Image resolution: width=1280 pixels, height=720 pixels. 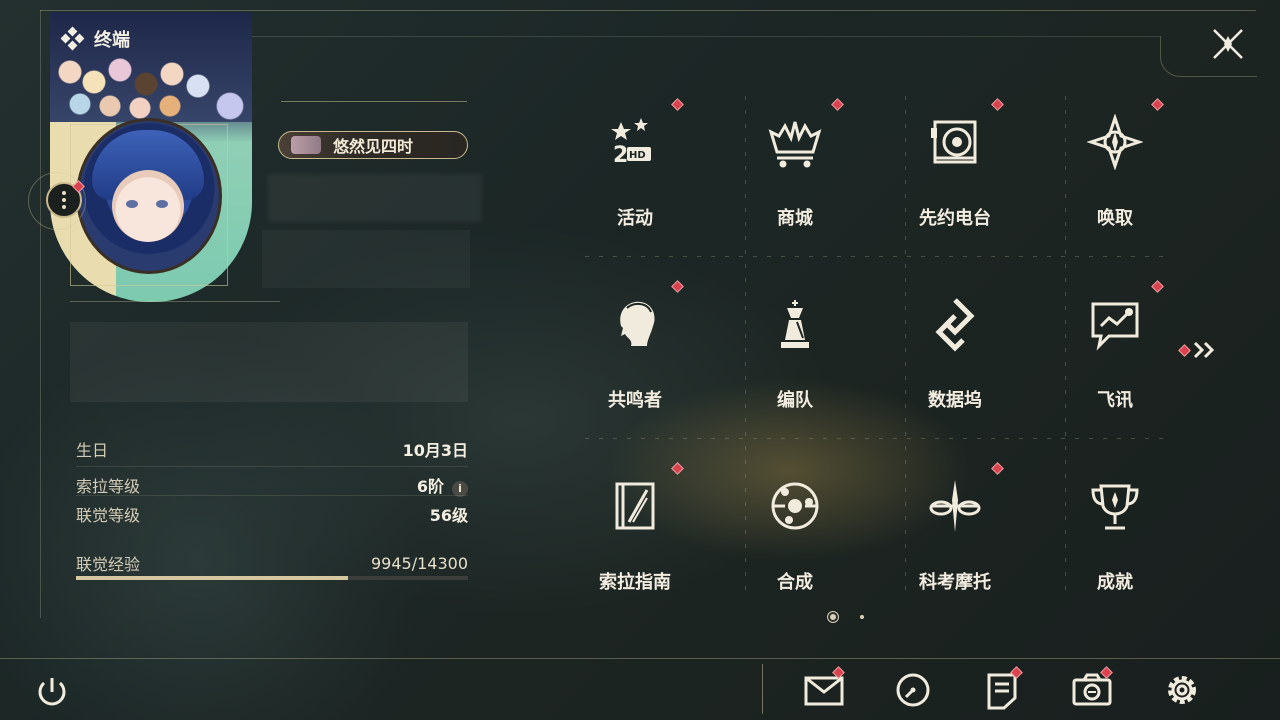 What do you see at coordinates (955, 506) in the screenshot?
I see `motorbike-icon` at bounding box center [955, 506].